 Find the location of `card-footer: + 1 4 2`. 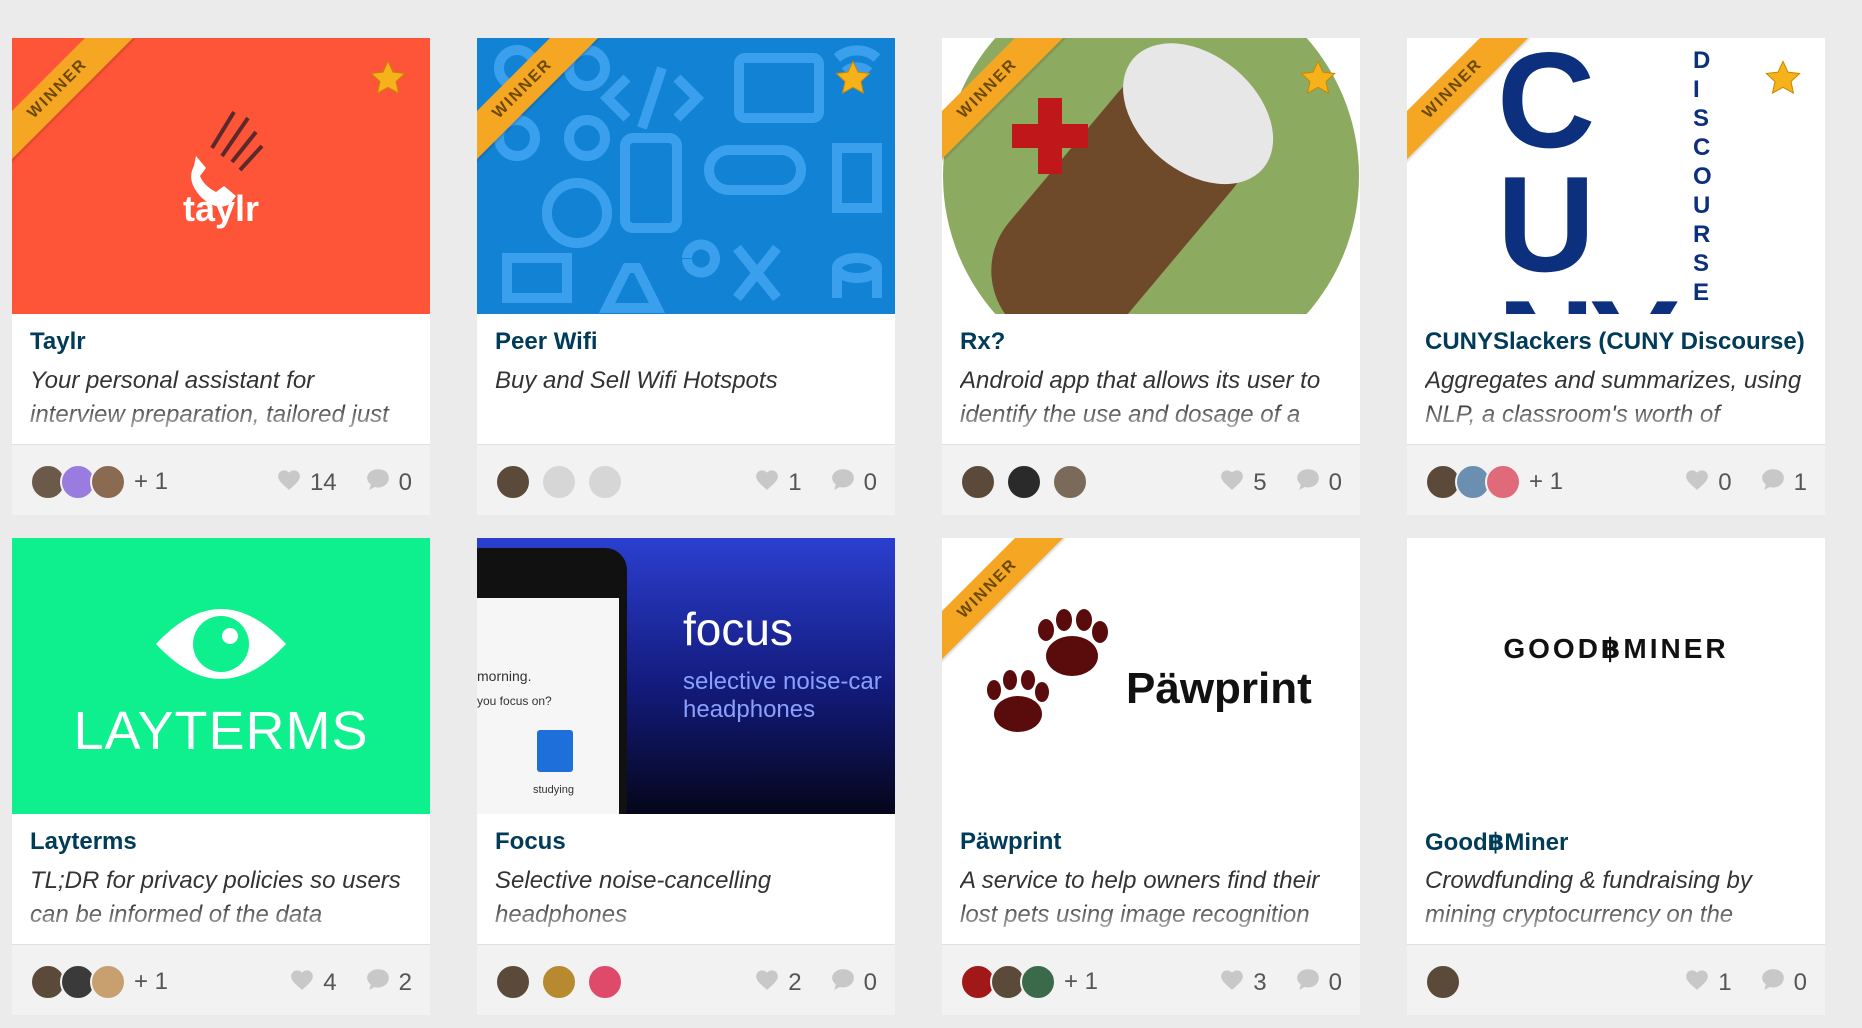

card-footer: + 1 4 2 is located at coordinates (221, 979).